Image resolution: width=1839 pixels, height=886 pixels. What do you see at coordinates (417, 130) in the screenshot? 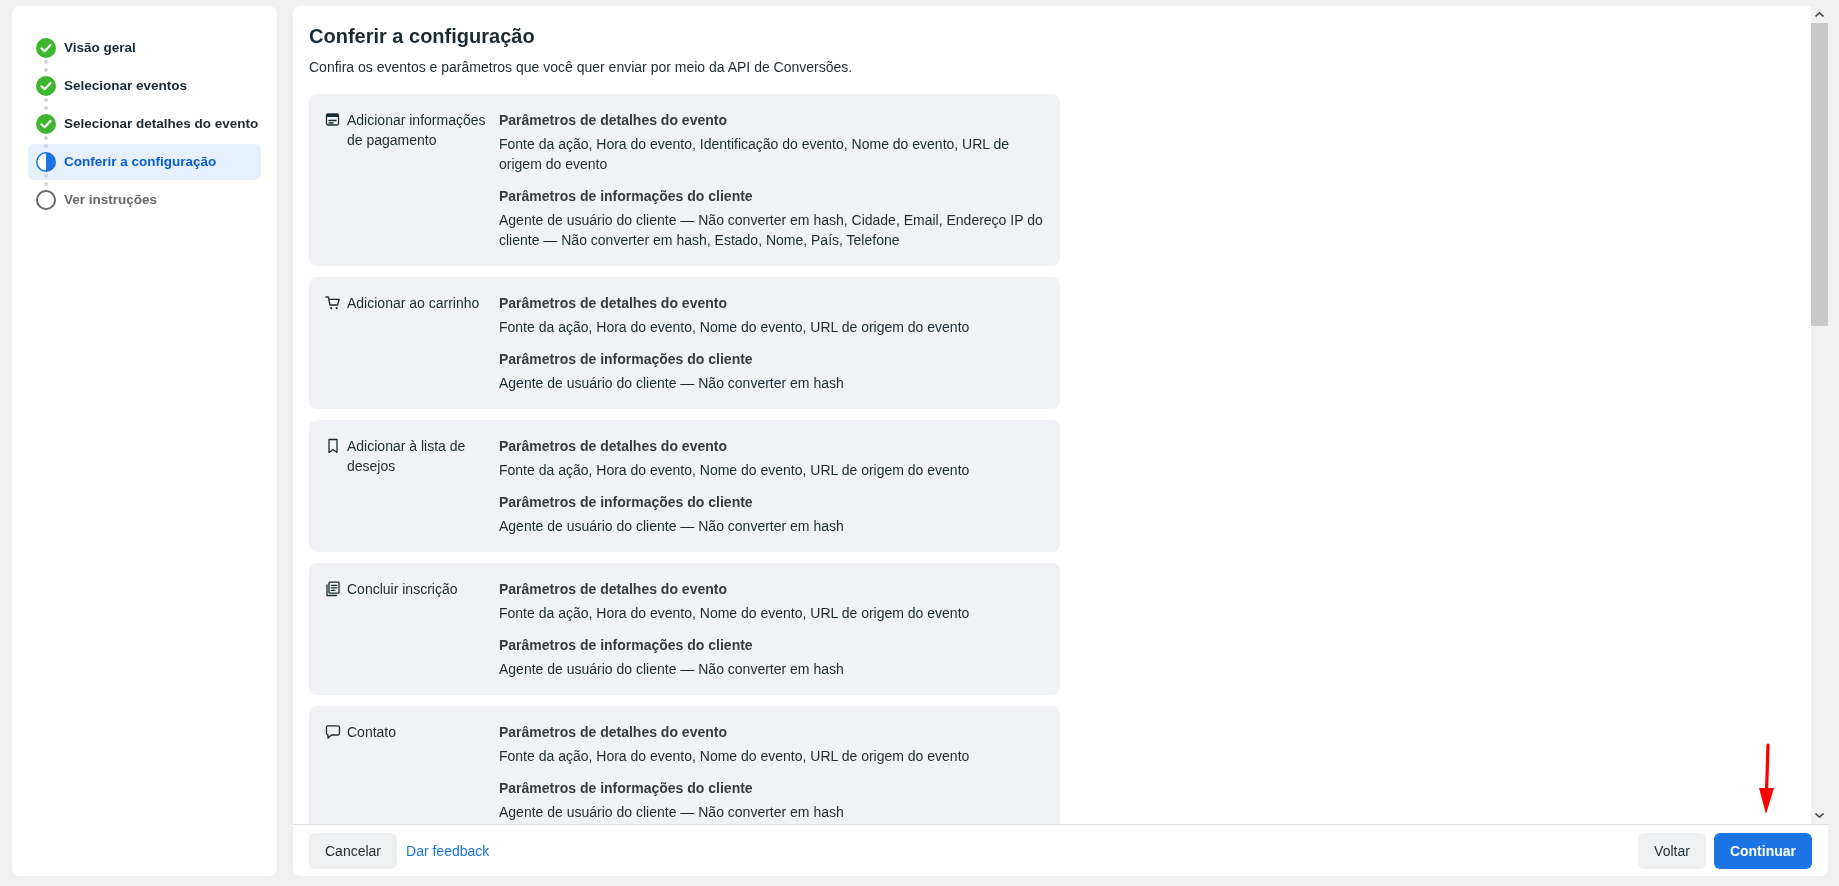
I see `event-name: Adicionar informações de pagamento` at bounding box center [417, 130].